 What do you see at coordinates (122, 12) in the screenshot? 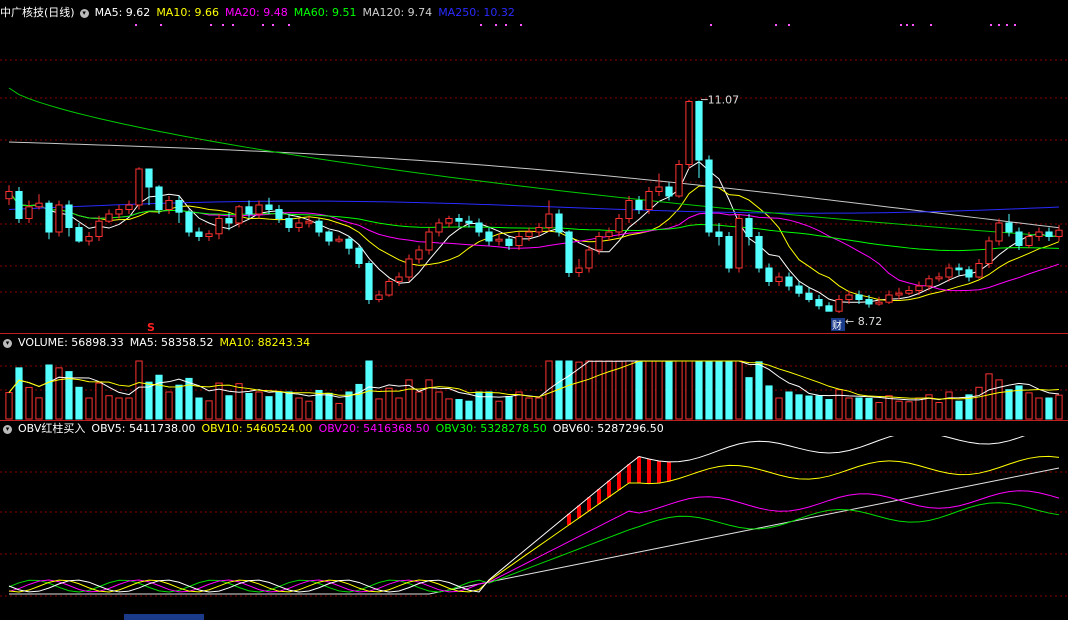
I see `ma-indicator-0: MA5: 9.62` at bounding box center [122, 12].